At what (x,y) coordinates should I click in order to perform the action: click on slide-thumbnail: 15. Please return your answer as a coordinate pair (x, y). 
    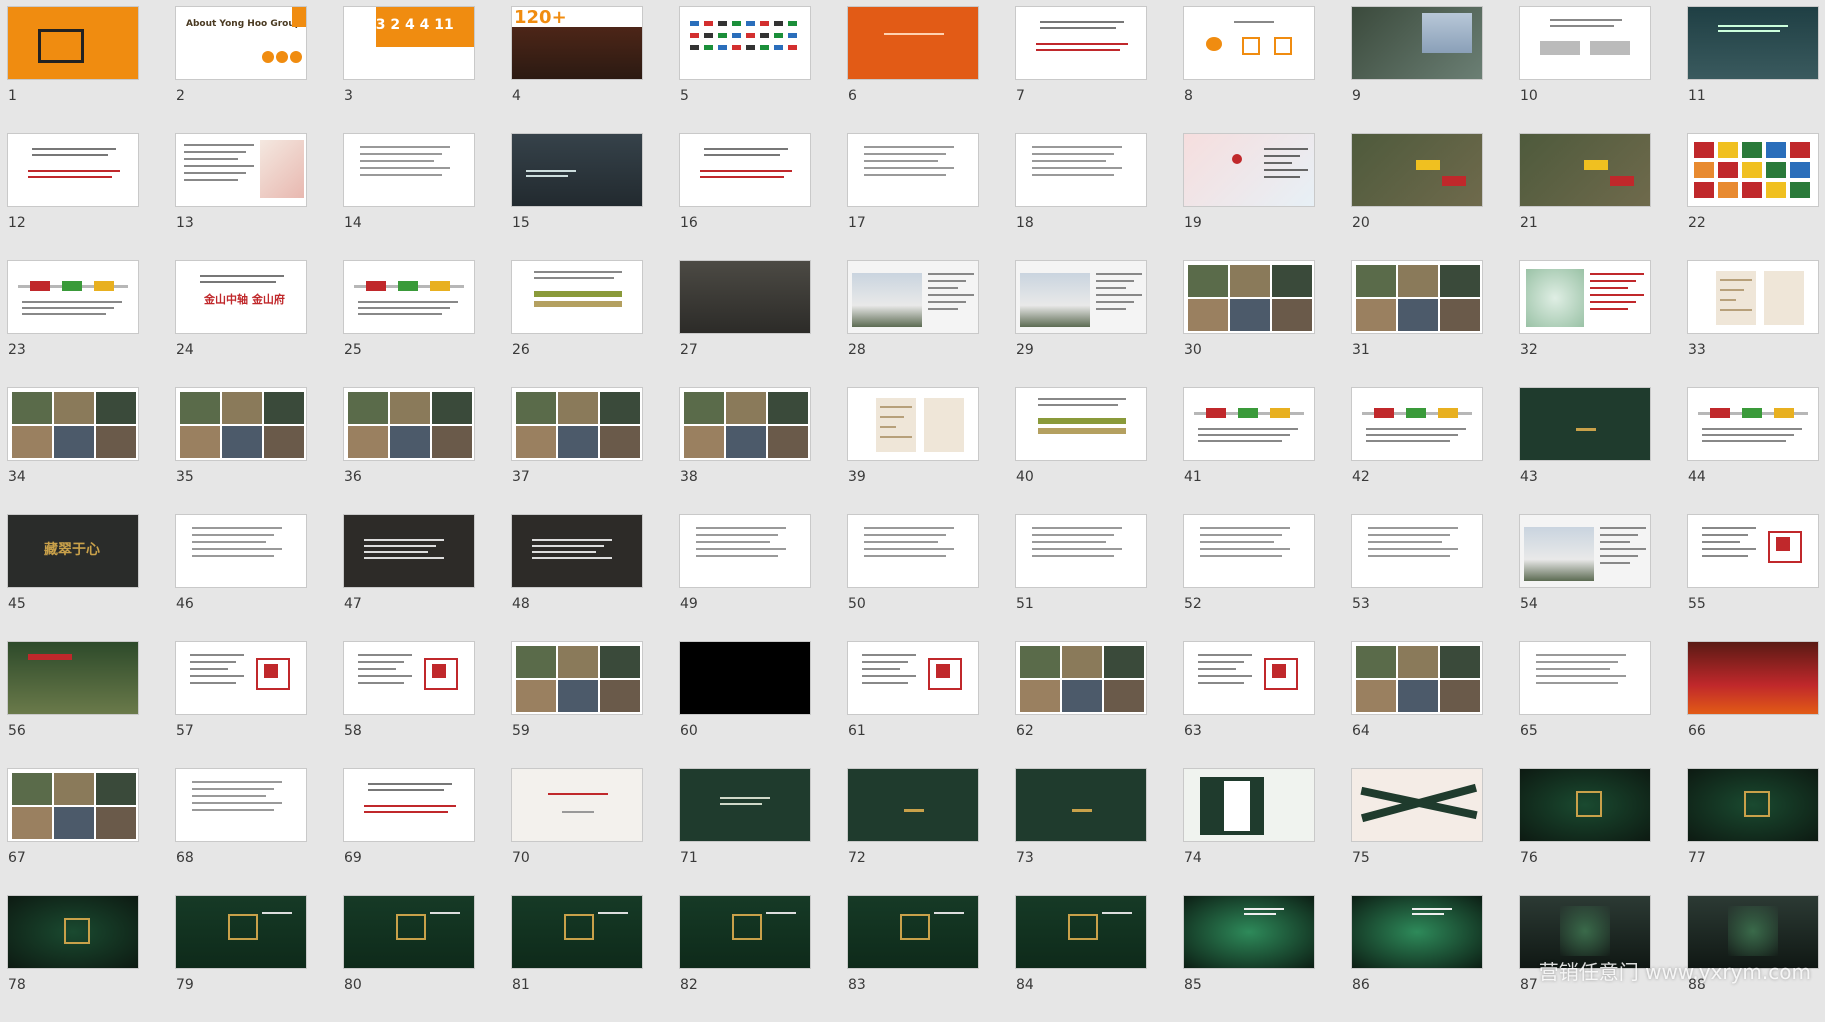
    Looking at the image, I should click on (577, 196).